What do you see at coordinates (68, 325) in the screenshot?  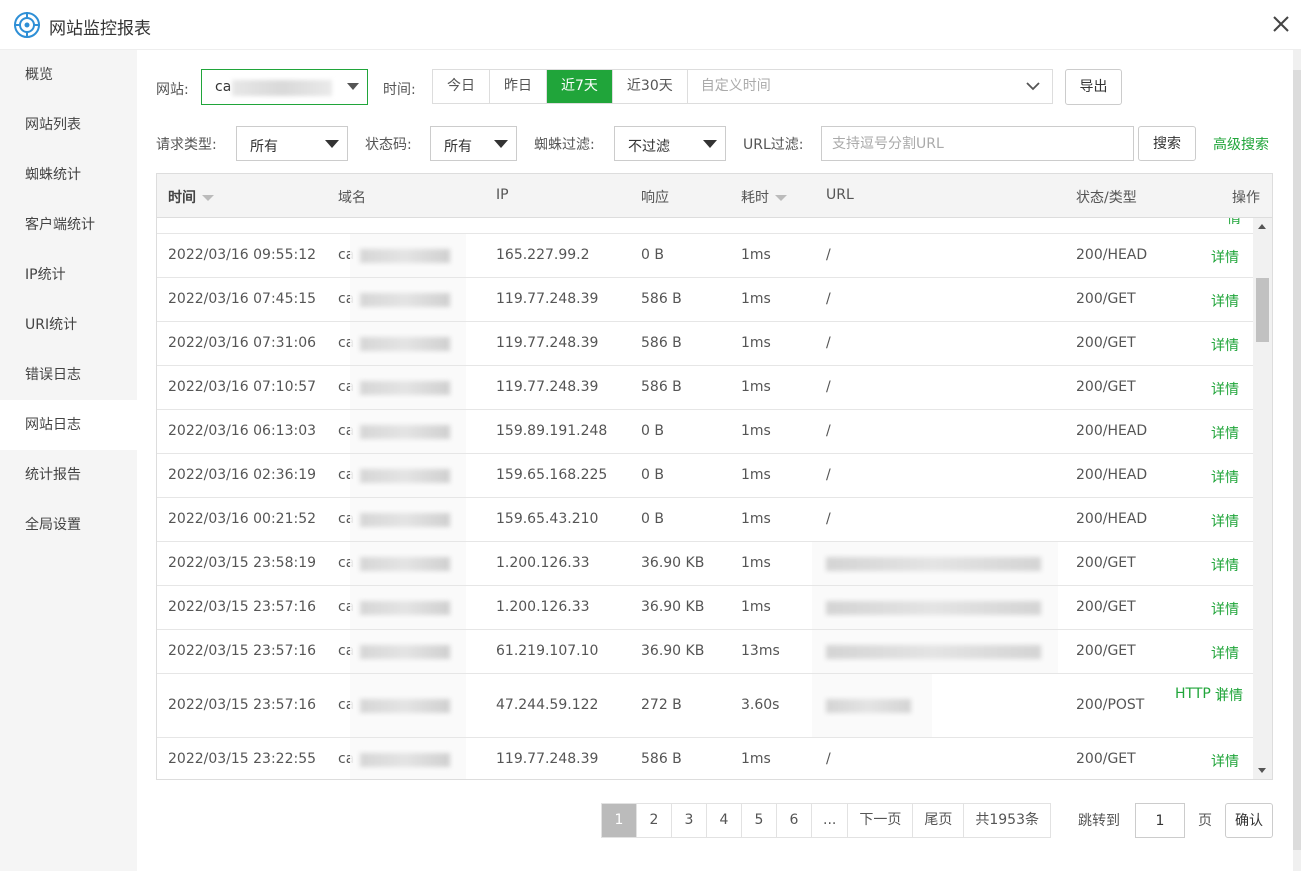 I see `sidebar-item-uri-stats: URI统计` at bounding box center [68, 325].